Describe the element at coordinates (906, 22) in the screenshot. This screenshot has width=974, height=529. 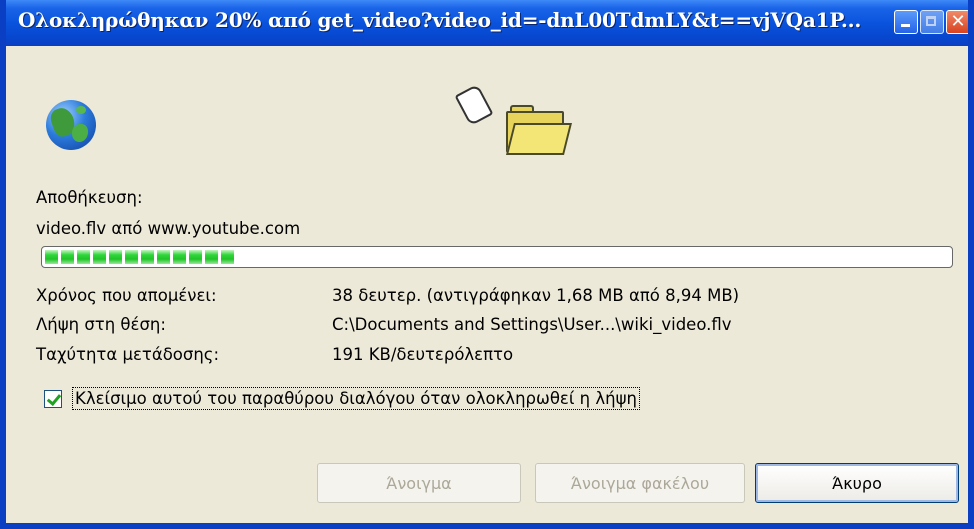
I see `minimize-button` at that location.